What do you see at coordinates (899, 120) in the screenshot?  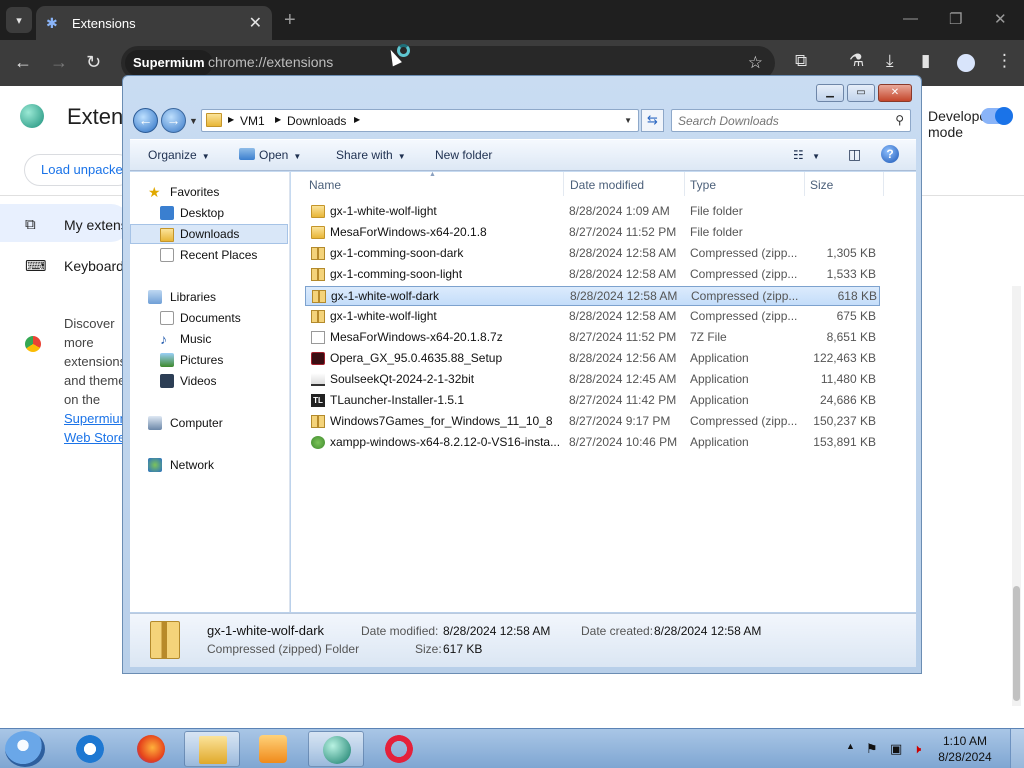 I see `search-icon: ⚲` at bounding box center [899, 120].